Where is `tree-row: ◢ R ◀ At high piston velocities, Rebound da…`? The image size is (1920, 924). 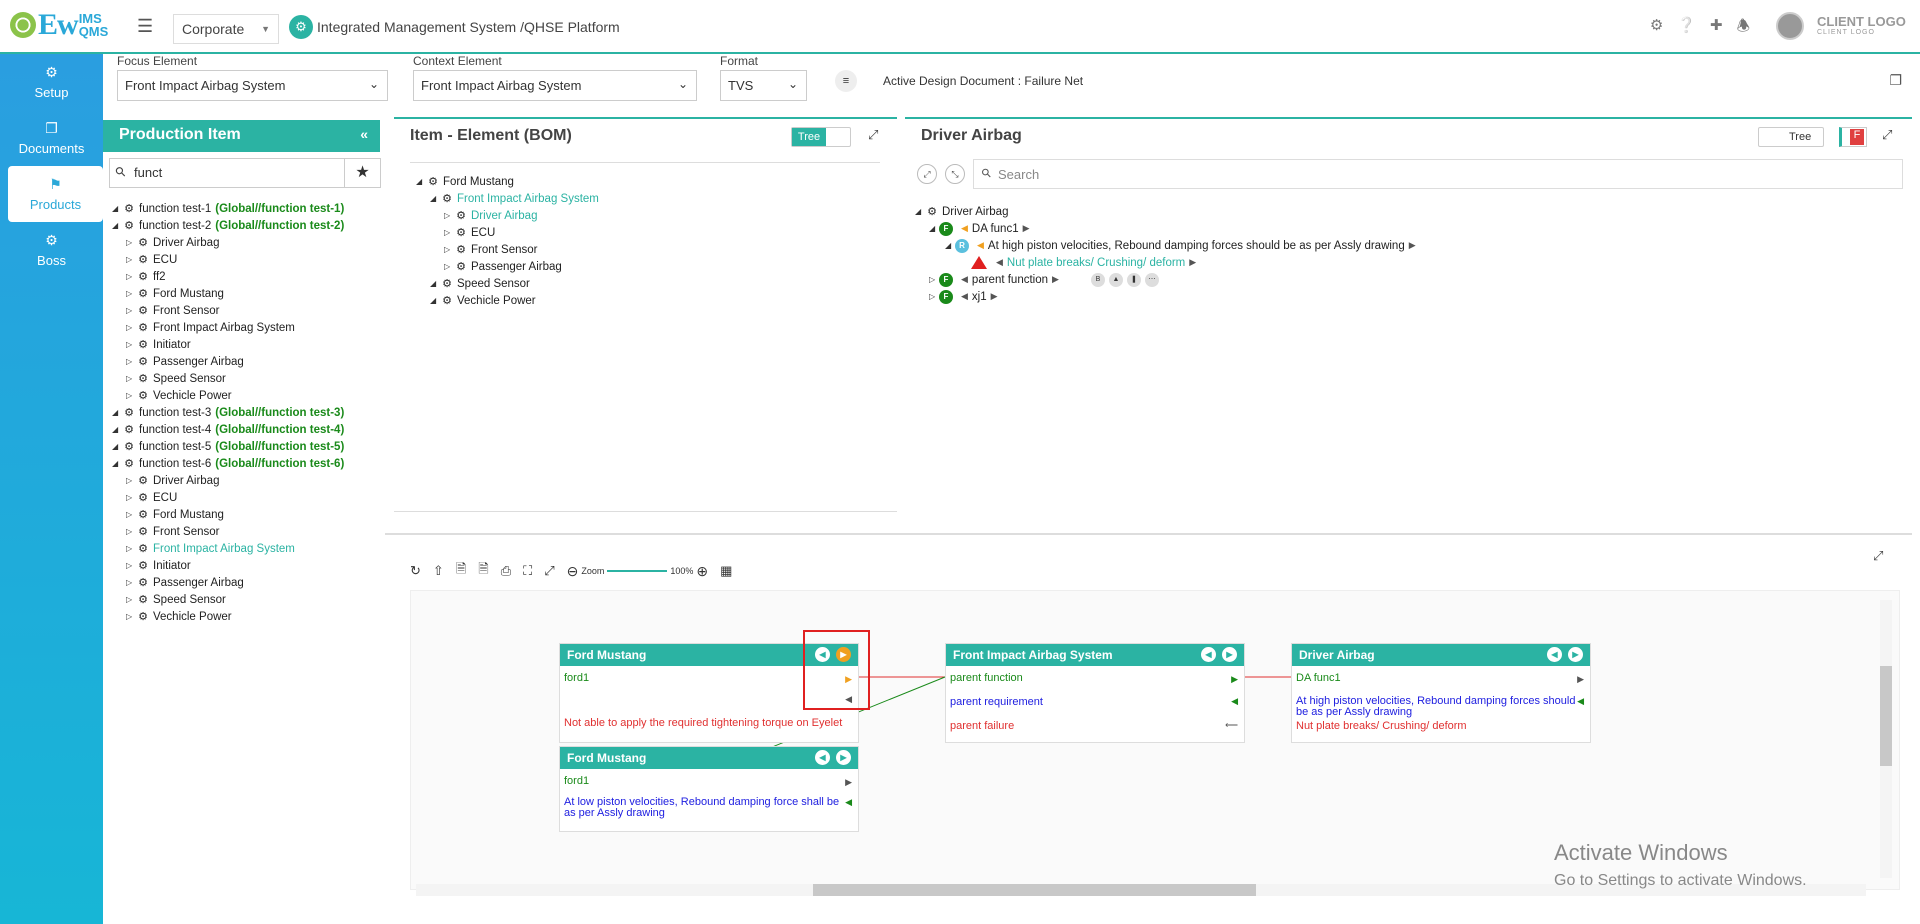
tree-row: ◢ R ◀ At high piston velocities, Rebound da… is located at coordinates (1167, 245).